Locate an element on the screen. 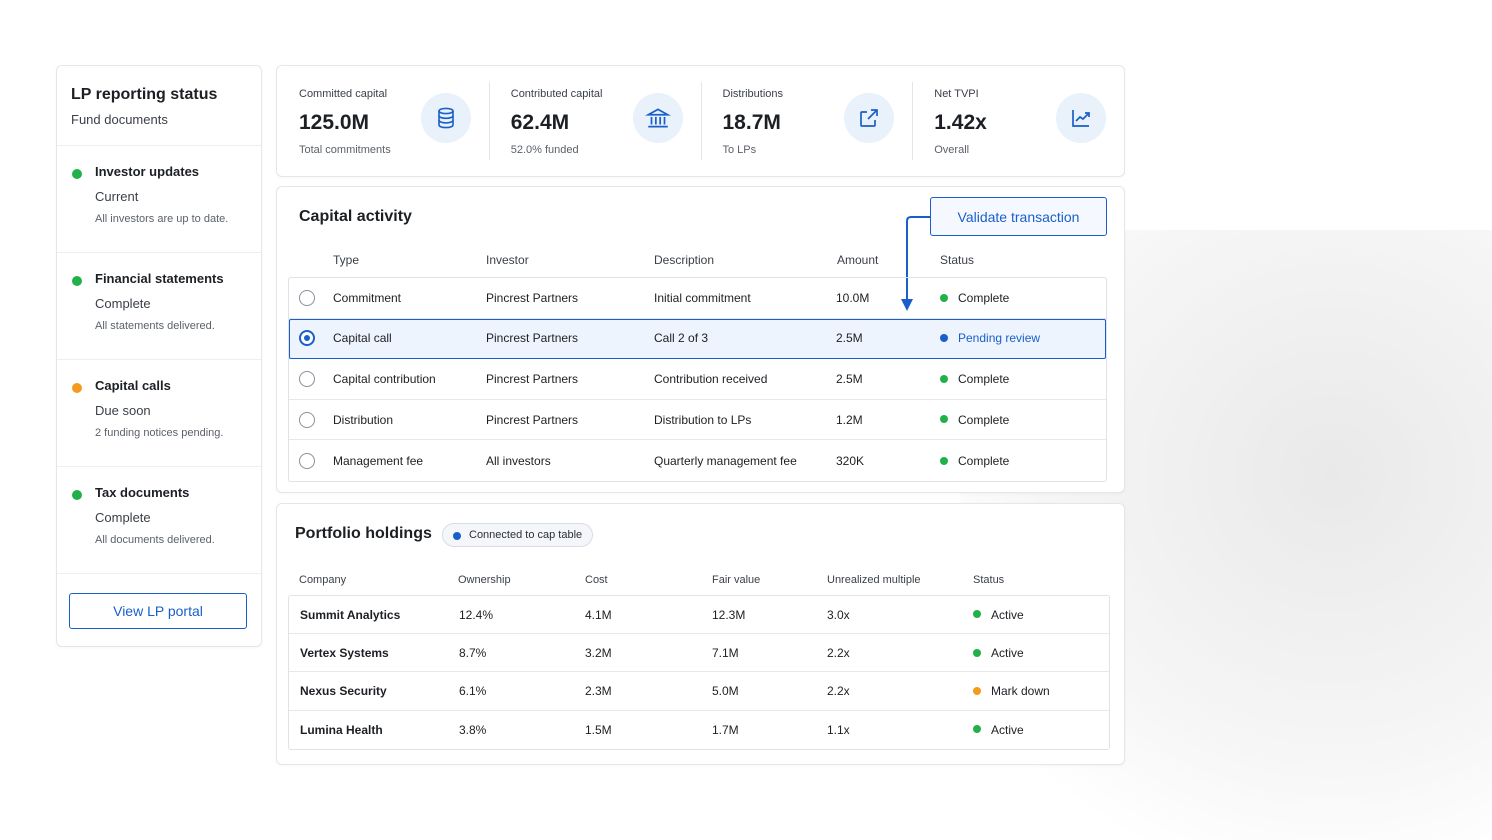 Image resolution: width=1492 pixels, height=840 pixels. row-radio-selected is located at coordinates (307, 338).